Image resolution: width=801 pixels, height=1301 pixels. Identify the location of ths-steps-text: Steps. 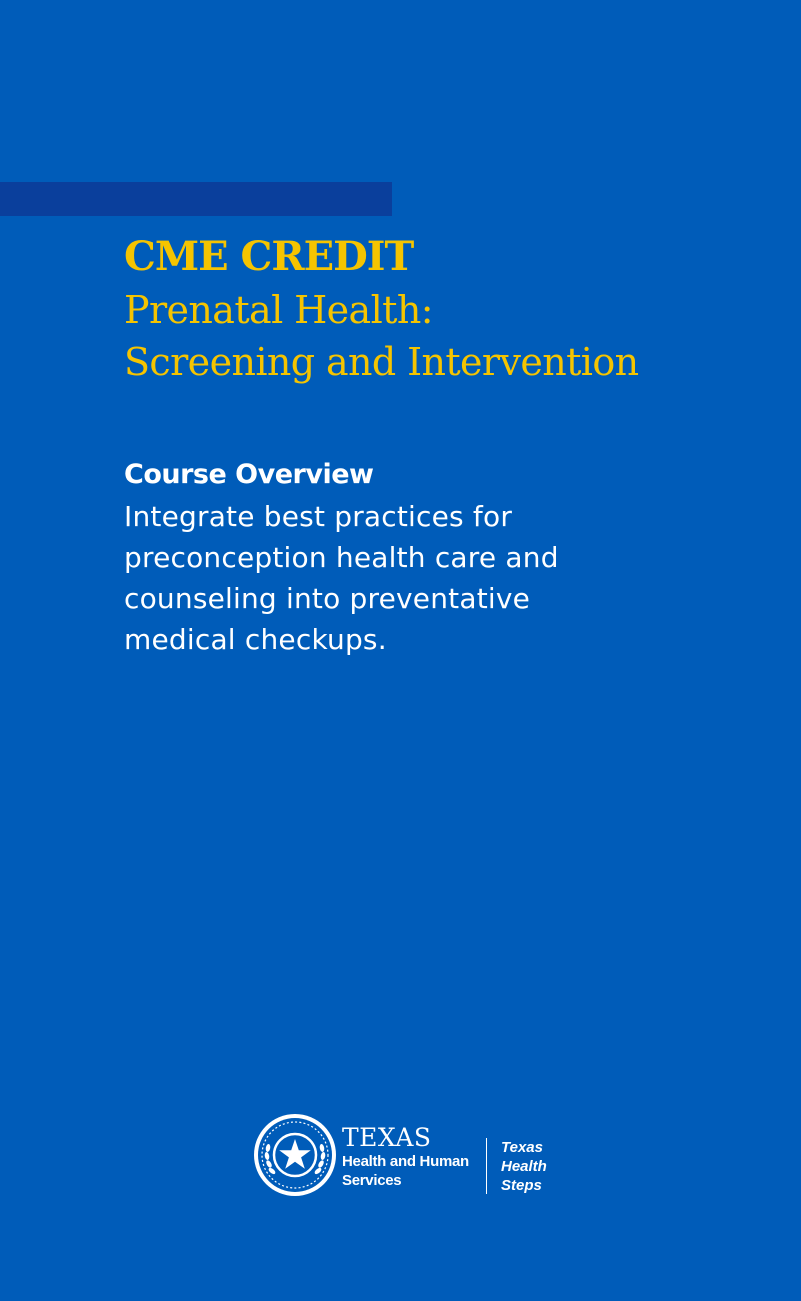
(521, 1185).